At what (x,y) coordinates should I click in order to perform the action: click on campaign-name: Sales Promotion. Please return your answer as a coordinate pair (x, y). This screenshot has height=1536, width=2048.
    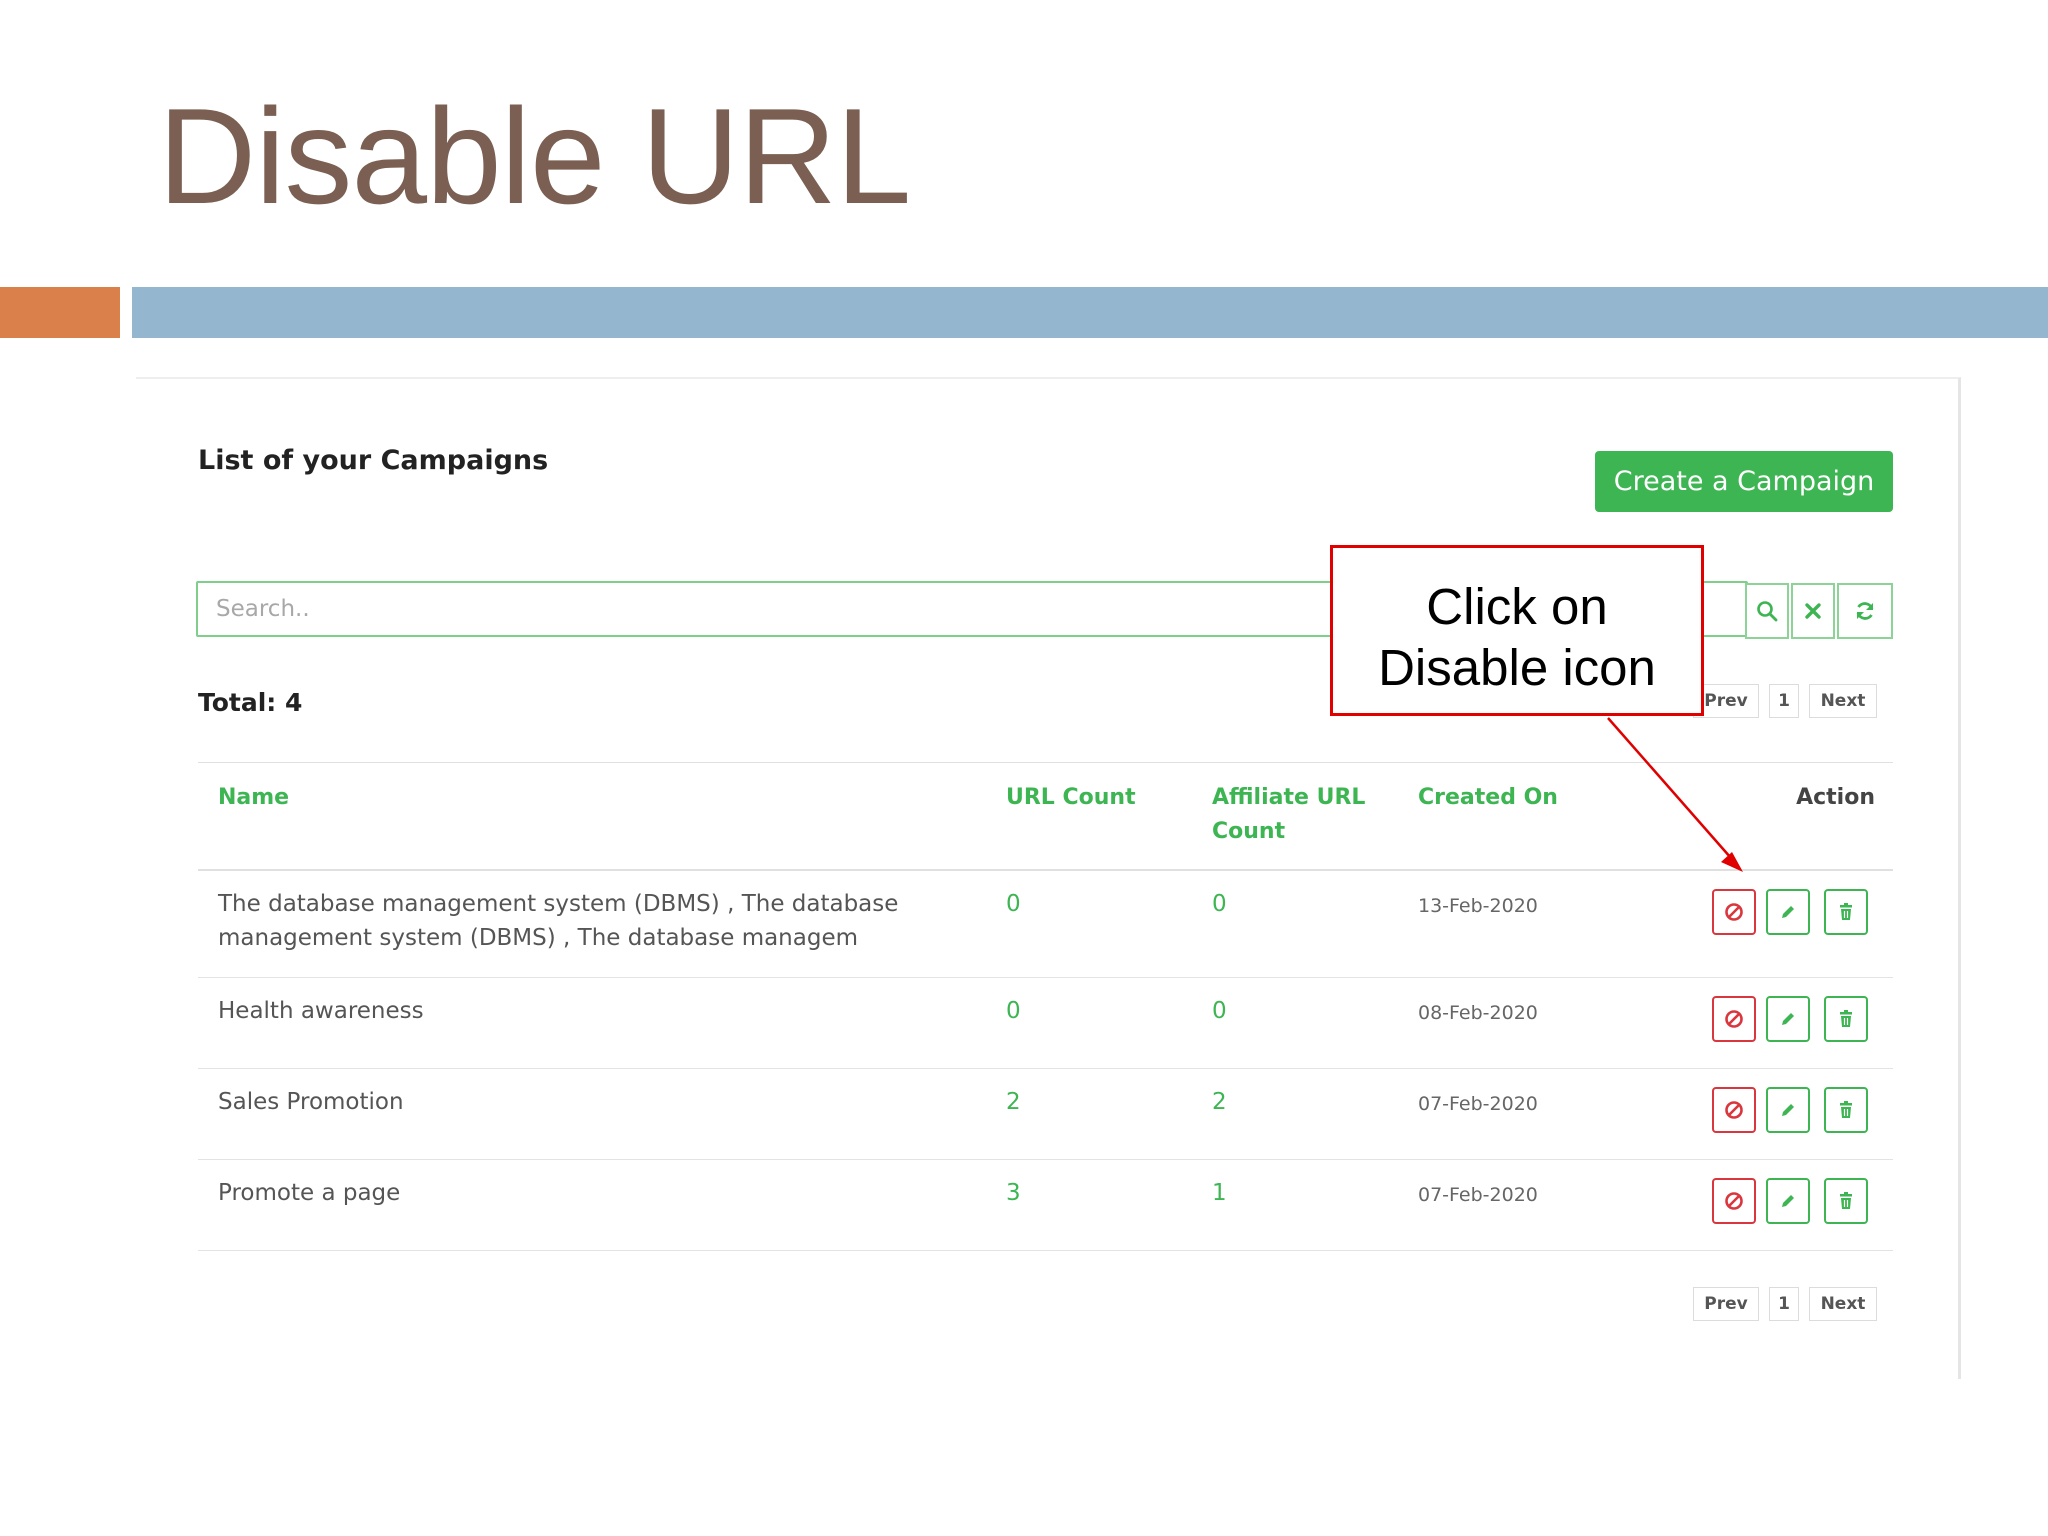
    Looking at the image, I should click on (583, 1102).